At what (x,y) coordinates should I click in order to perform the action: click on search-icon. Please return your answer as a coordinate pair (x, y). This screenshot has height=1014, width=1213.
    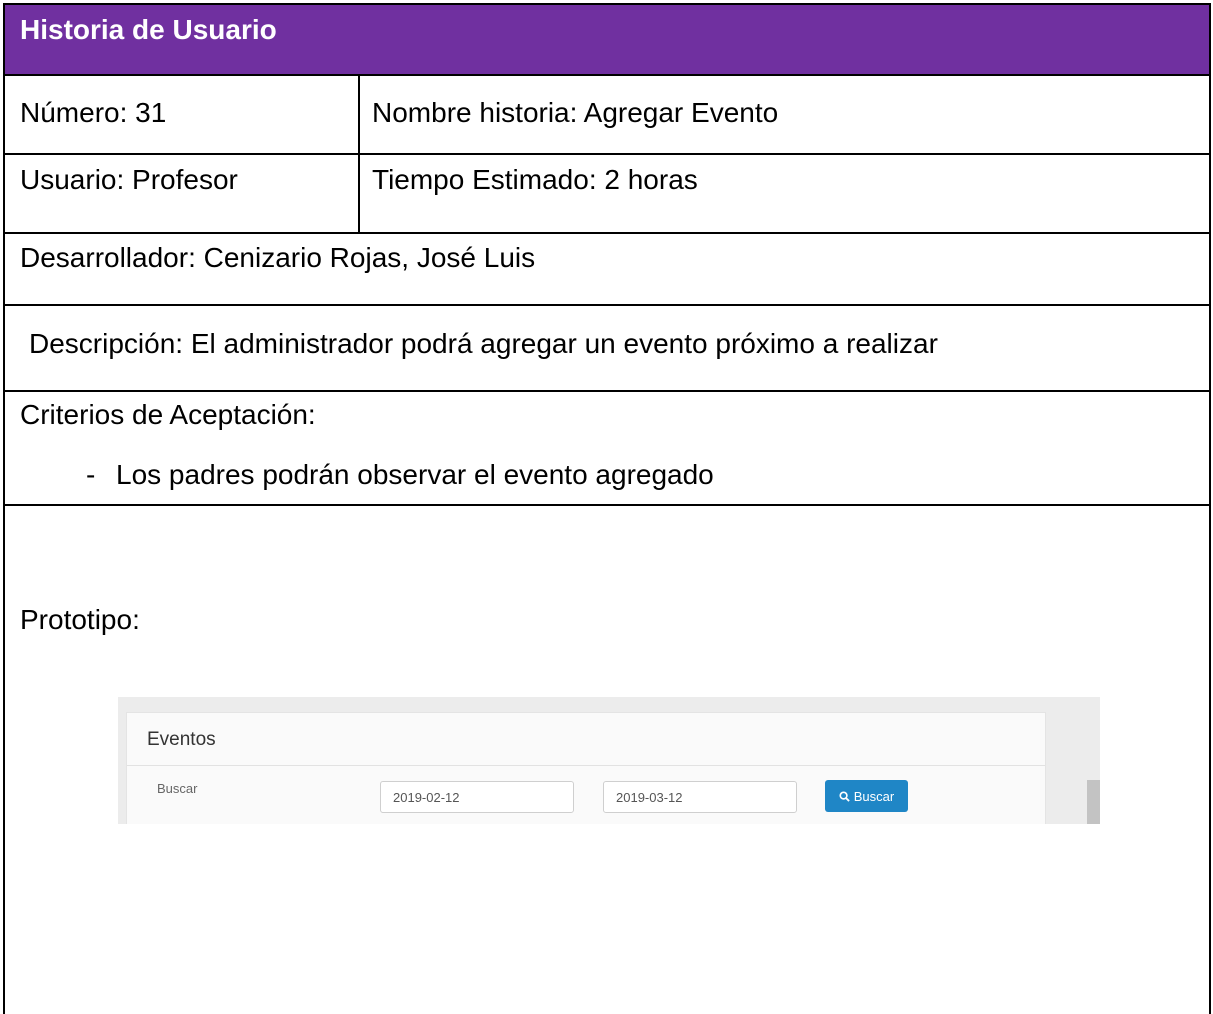
    Looking at the image, I should click on (844, 796).